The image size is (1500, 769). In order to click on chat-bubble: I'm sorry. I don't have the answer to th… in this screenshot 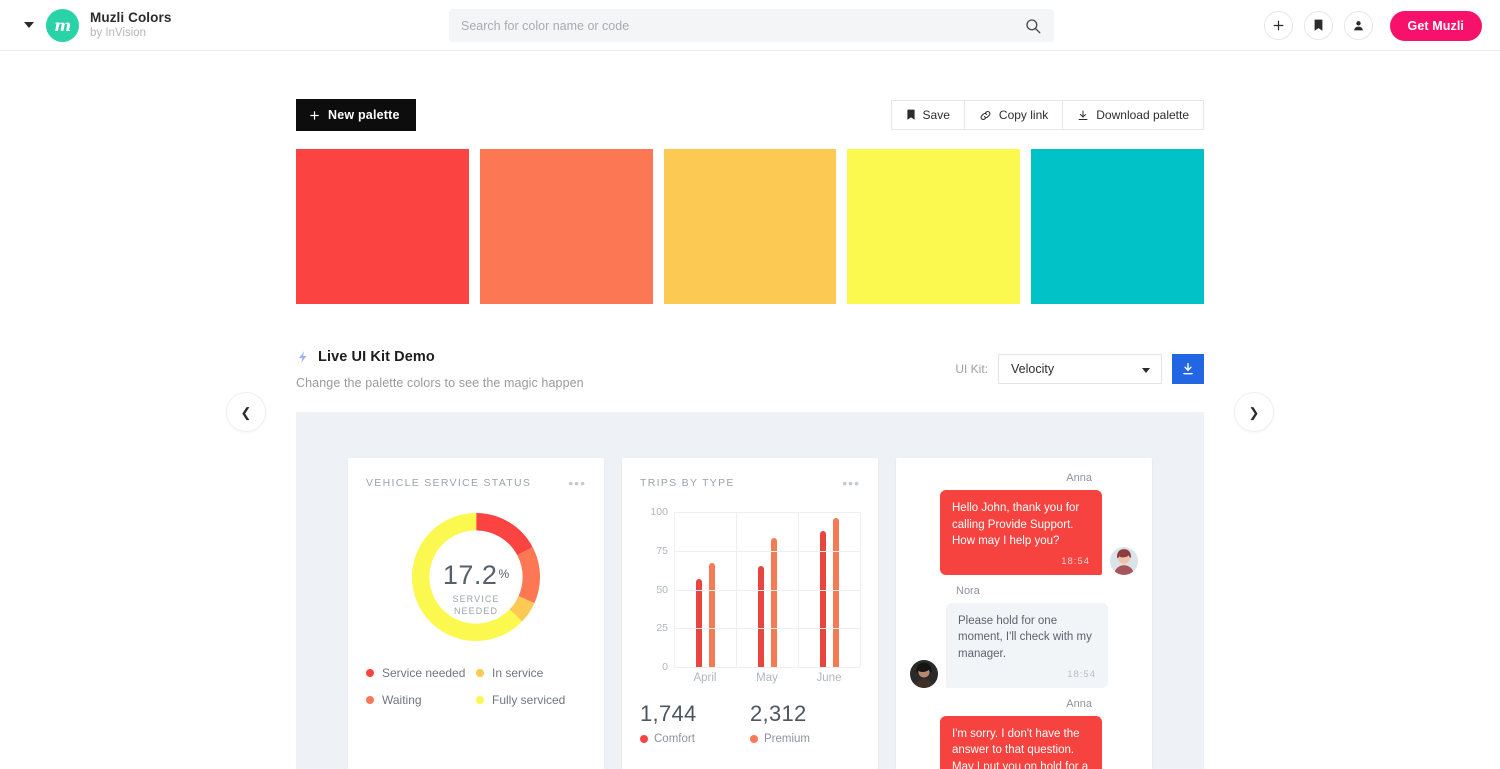, I will do `click(1021, 742)`.